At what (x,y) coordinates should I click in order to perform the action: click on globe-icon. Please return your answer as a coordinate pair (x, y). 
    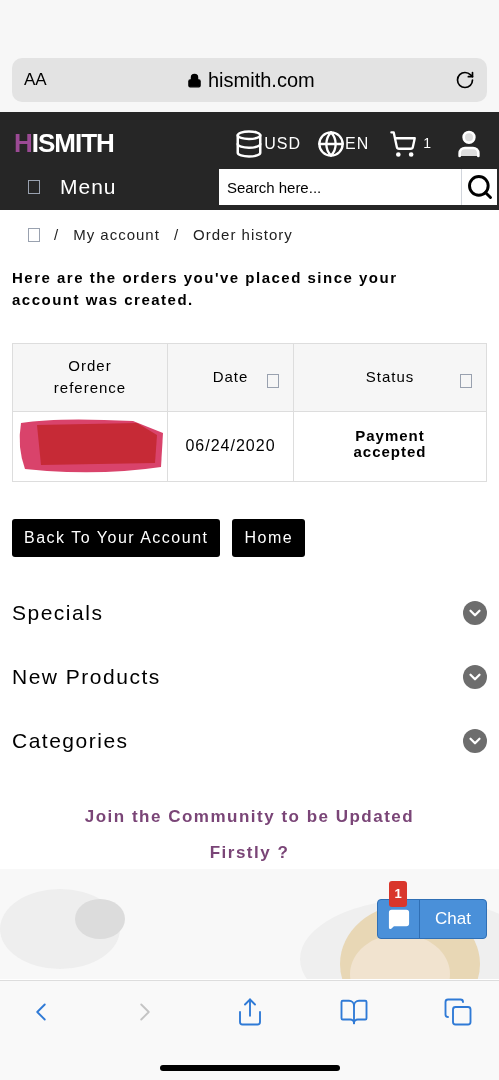
    Looking at the image, I should click on (330, 143).